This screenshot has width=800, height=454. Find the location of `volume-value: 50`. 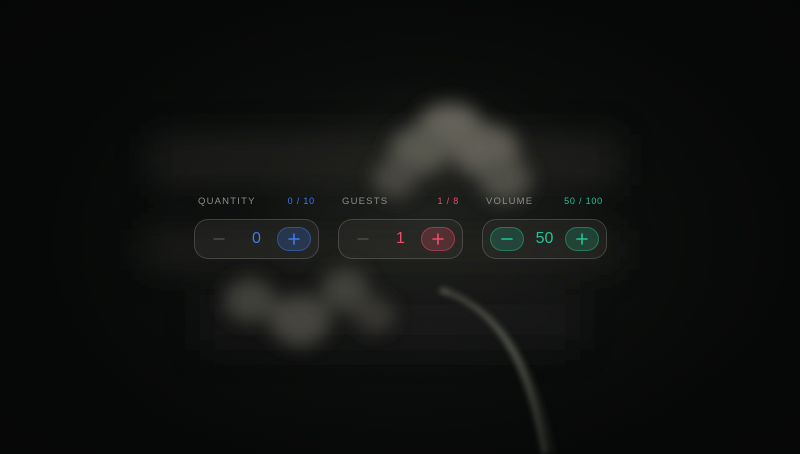

volume-value: 50 is located at coordinates (544, 238).